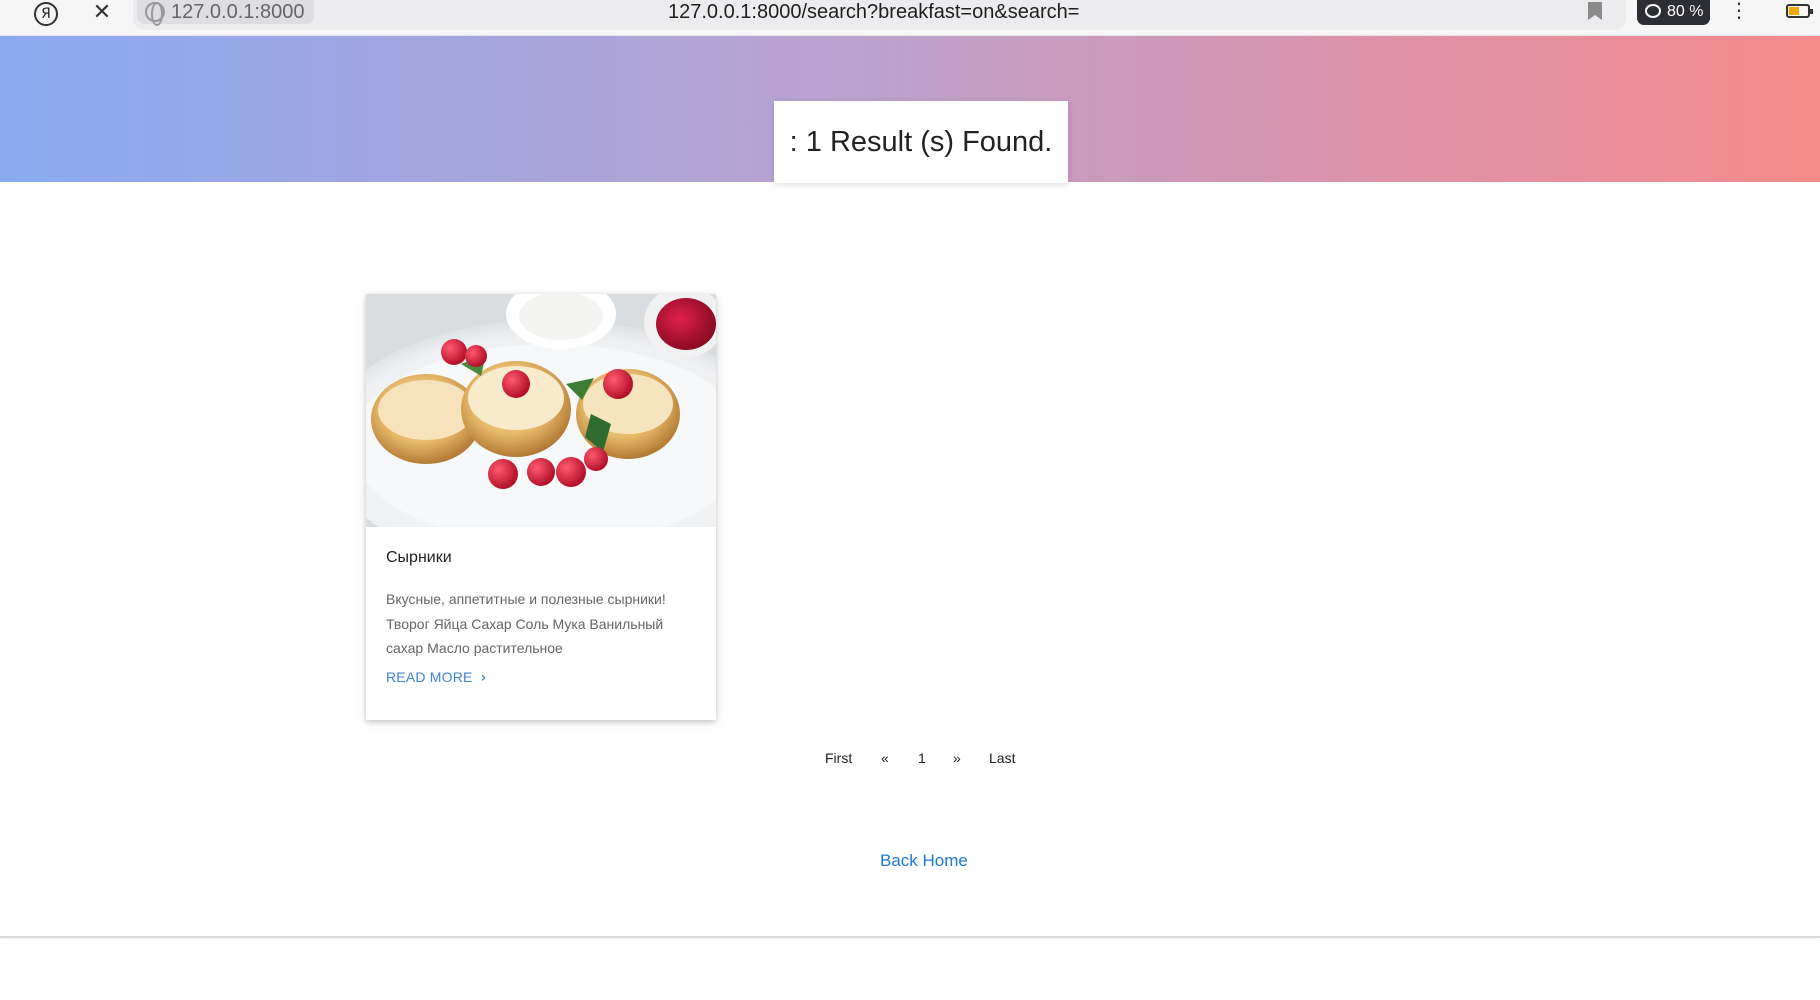  I want to click on chevron-right-icon: ›, so click(483, 678).